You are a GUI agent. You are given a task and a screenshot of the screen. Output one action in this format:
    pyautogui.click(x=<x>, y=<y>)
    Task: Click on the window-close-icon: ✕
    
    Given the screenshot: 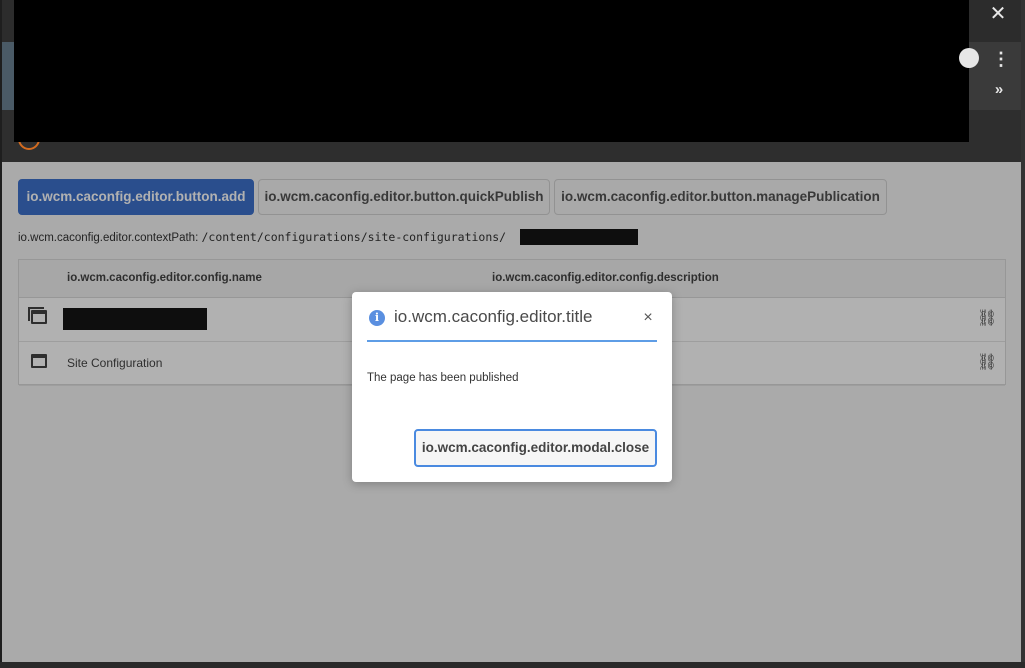 What is the action you would take?
    pyautogui.click(x=998, y=14)
    